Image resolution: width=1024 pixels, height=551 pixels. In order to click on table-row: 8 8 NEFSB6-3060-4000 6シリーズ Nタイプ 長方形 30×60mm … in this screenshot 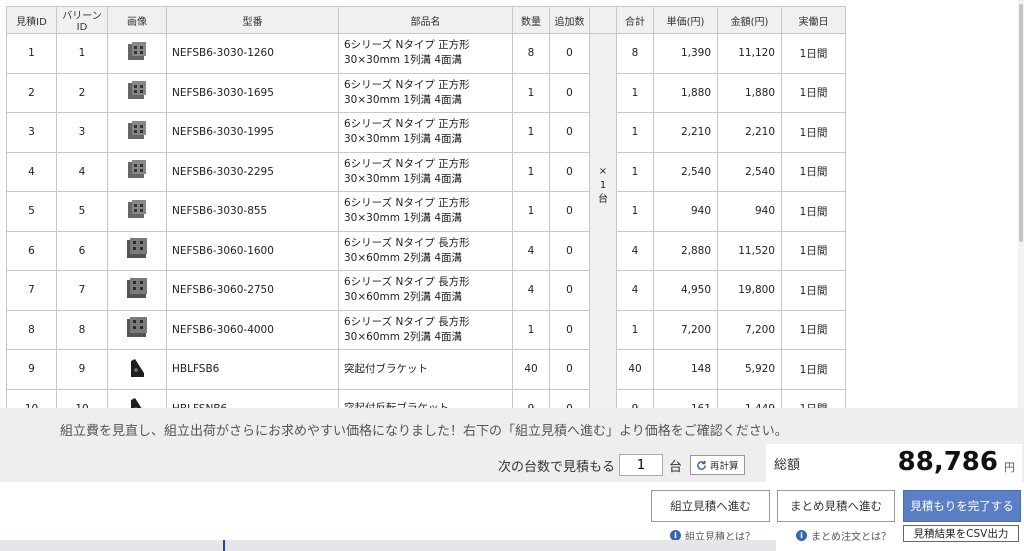, I will do `click(426, 329)`.